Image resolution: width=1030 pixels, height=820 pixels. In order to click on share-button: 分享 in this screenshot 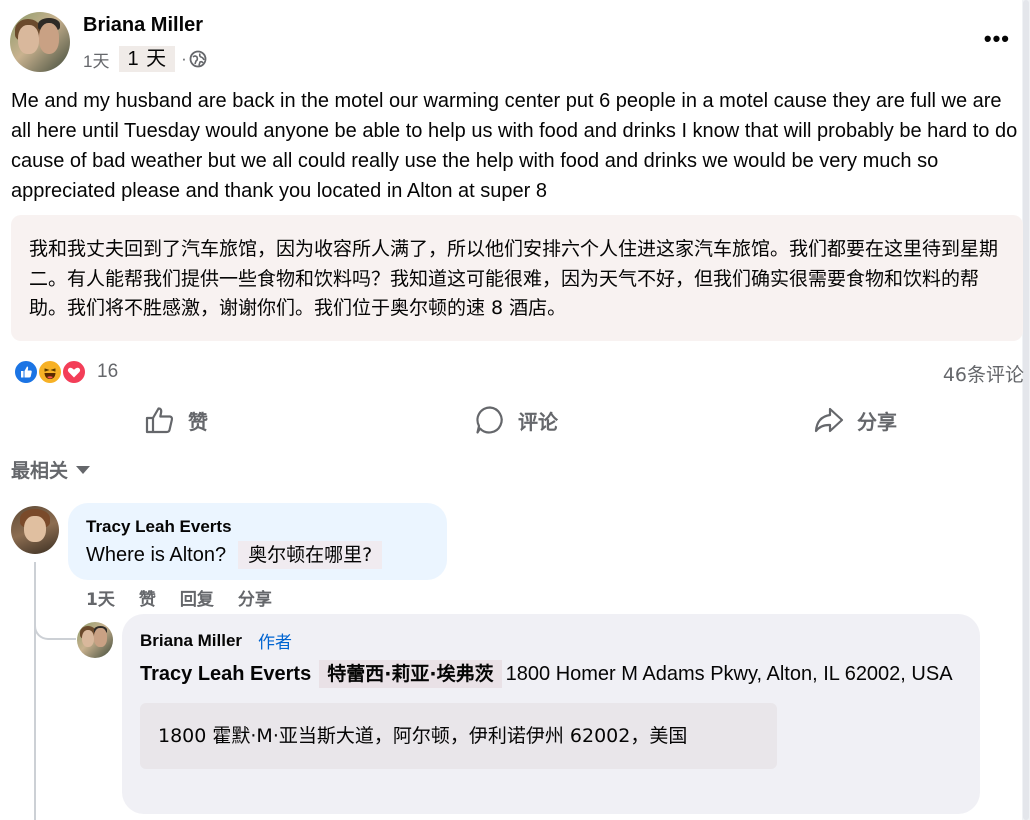, I will do `click(855, 420)`.